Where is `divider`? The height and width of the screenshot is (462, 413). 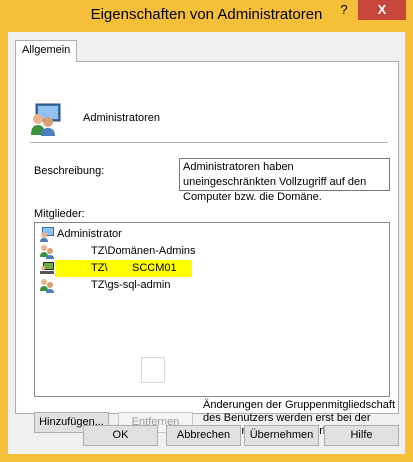 divider is located at coordinates (209, 142).